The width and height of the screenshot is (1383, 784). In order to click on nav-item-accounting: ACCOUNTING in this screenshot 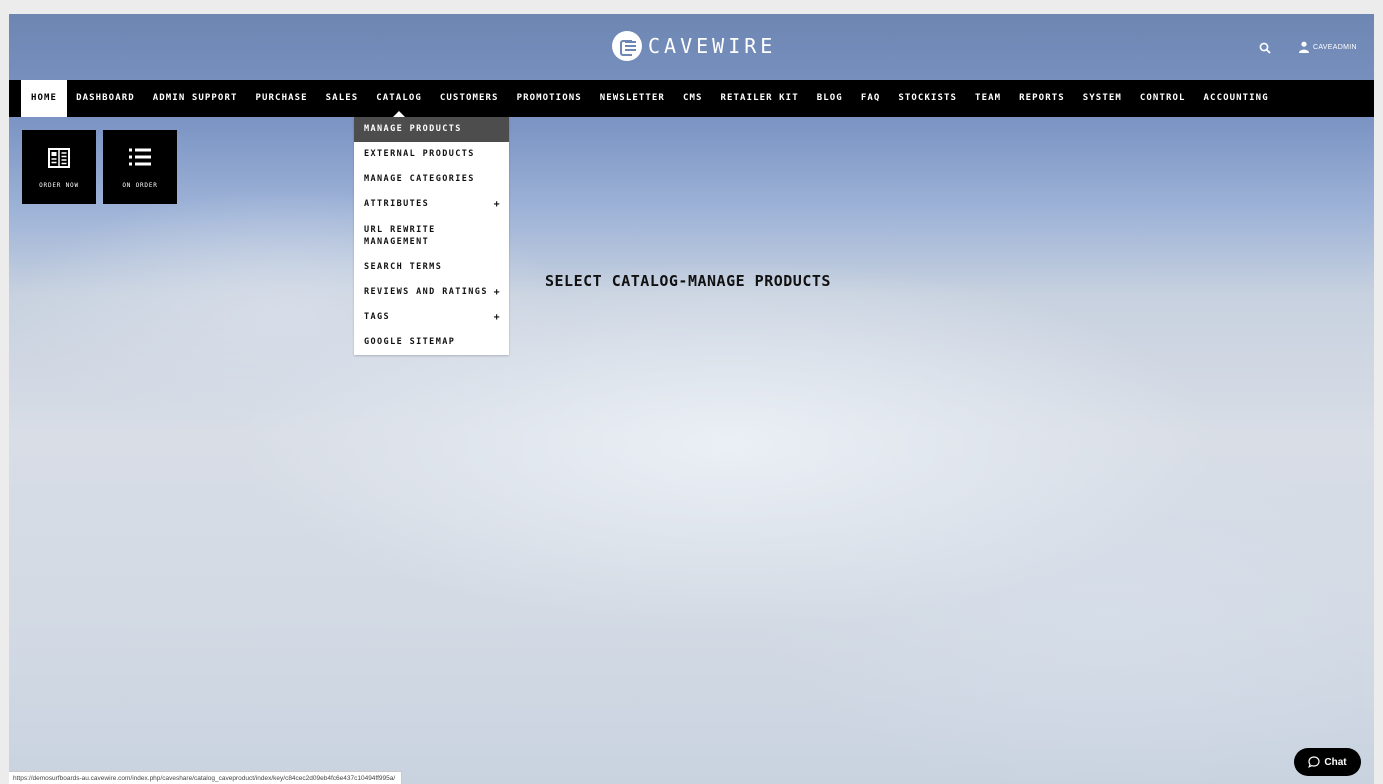, I will do `click(1236, 98)`.